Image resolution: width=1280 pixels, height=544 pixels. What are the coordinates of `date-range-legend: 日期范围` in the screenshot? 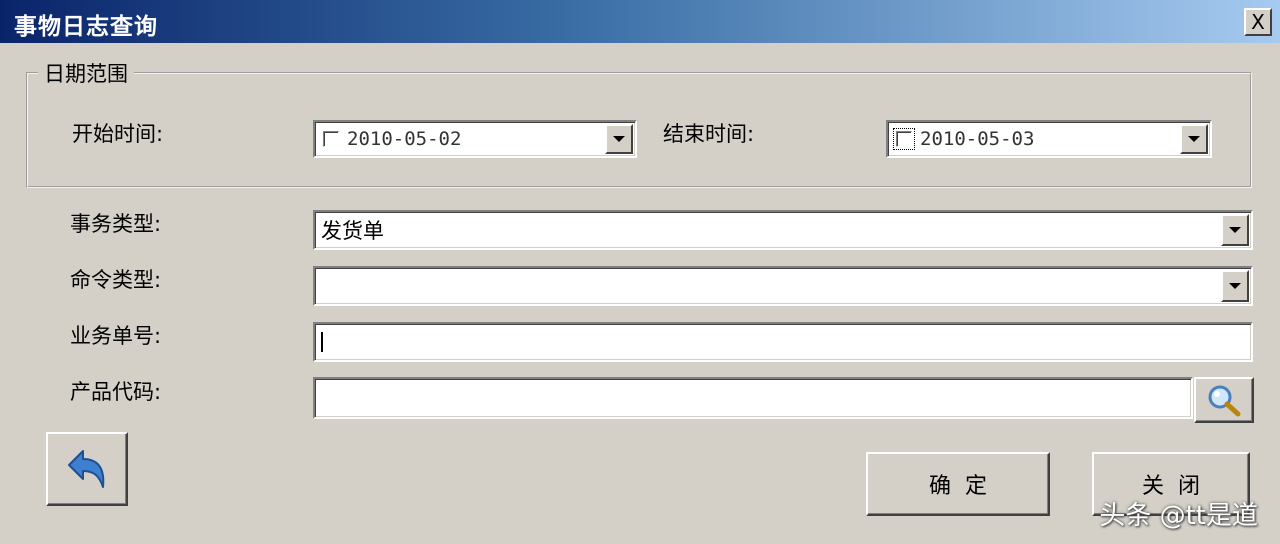 It's located at (86, 73).